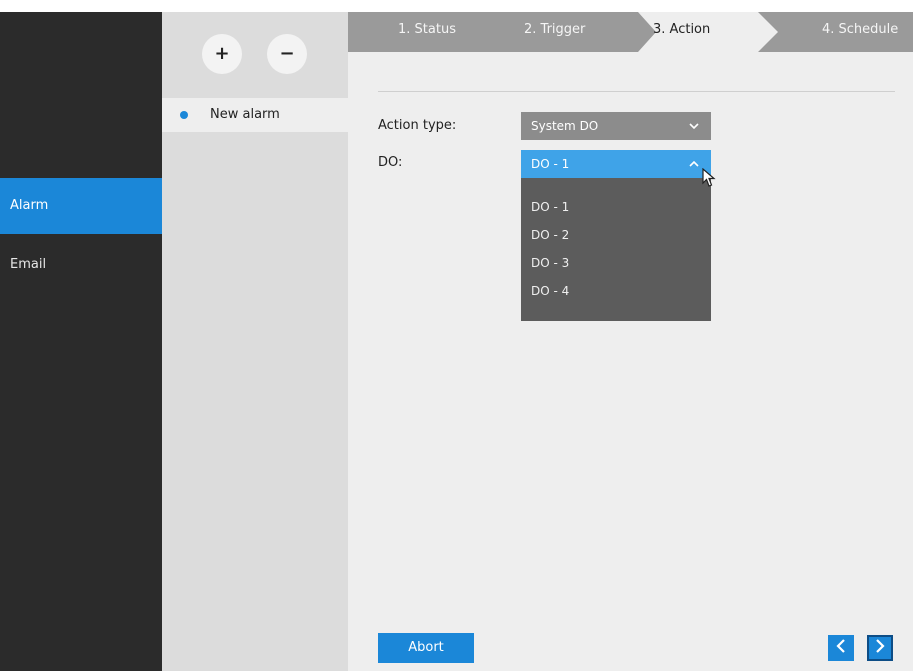 This screenshot has height=671, width=913. Describe the element at coordinates (554, 32) in the screenshot. I see `tab-trigger: 2. Trigger` at that location.